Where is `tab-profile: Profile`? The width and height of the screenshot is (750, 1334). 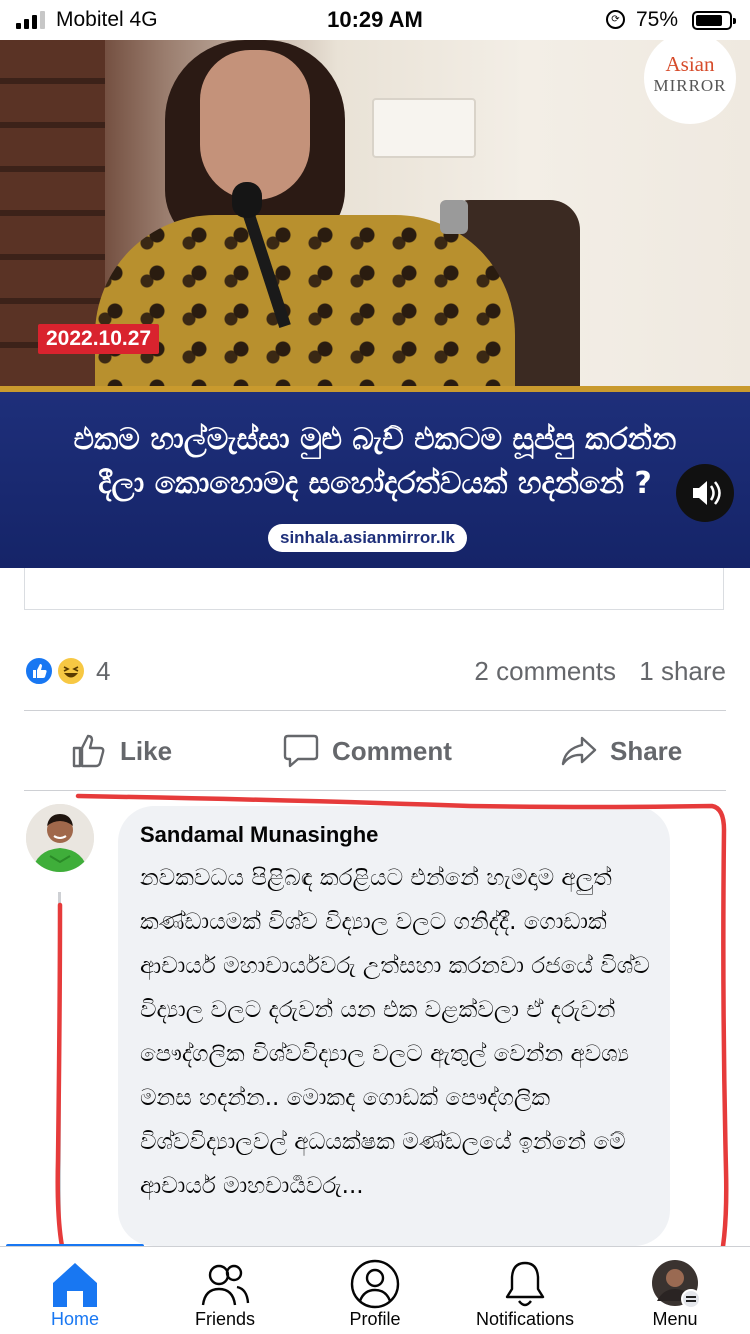
tab-profile: Profile is located at coordinates (375, 1293).